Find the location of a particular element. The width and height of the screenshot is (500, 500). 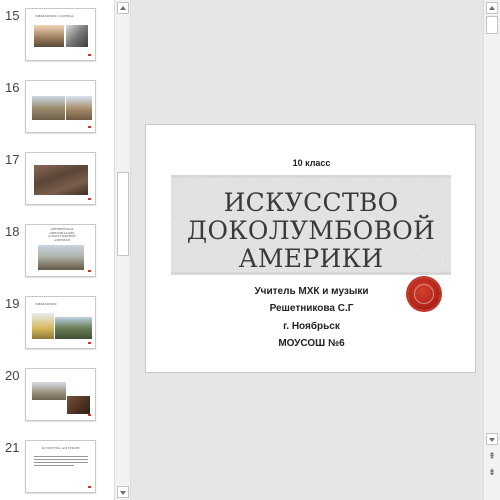

double-chevron-up-icon: ⇞ is located at coordinates (492, 457).